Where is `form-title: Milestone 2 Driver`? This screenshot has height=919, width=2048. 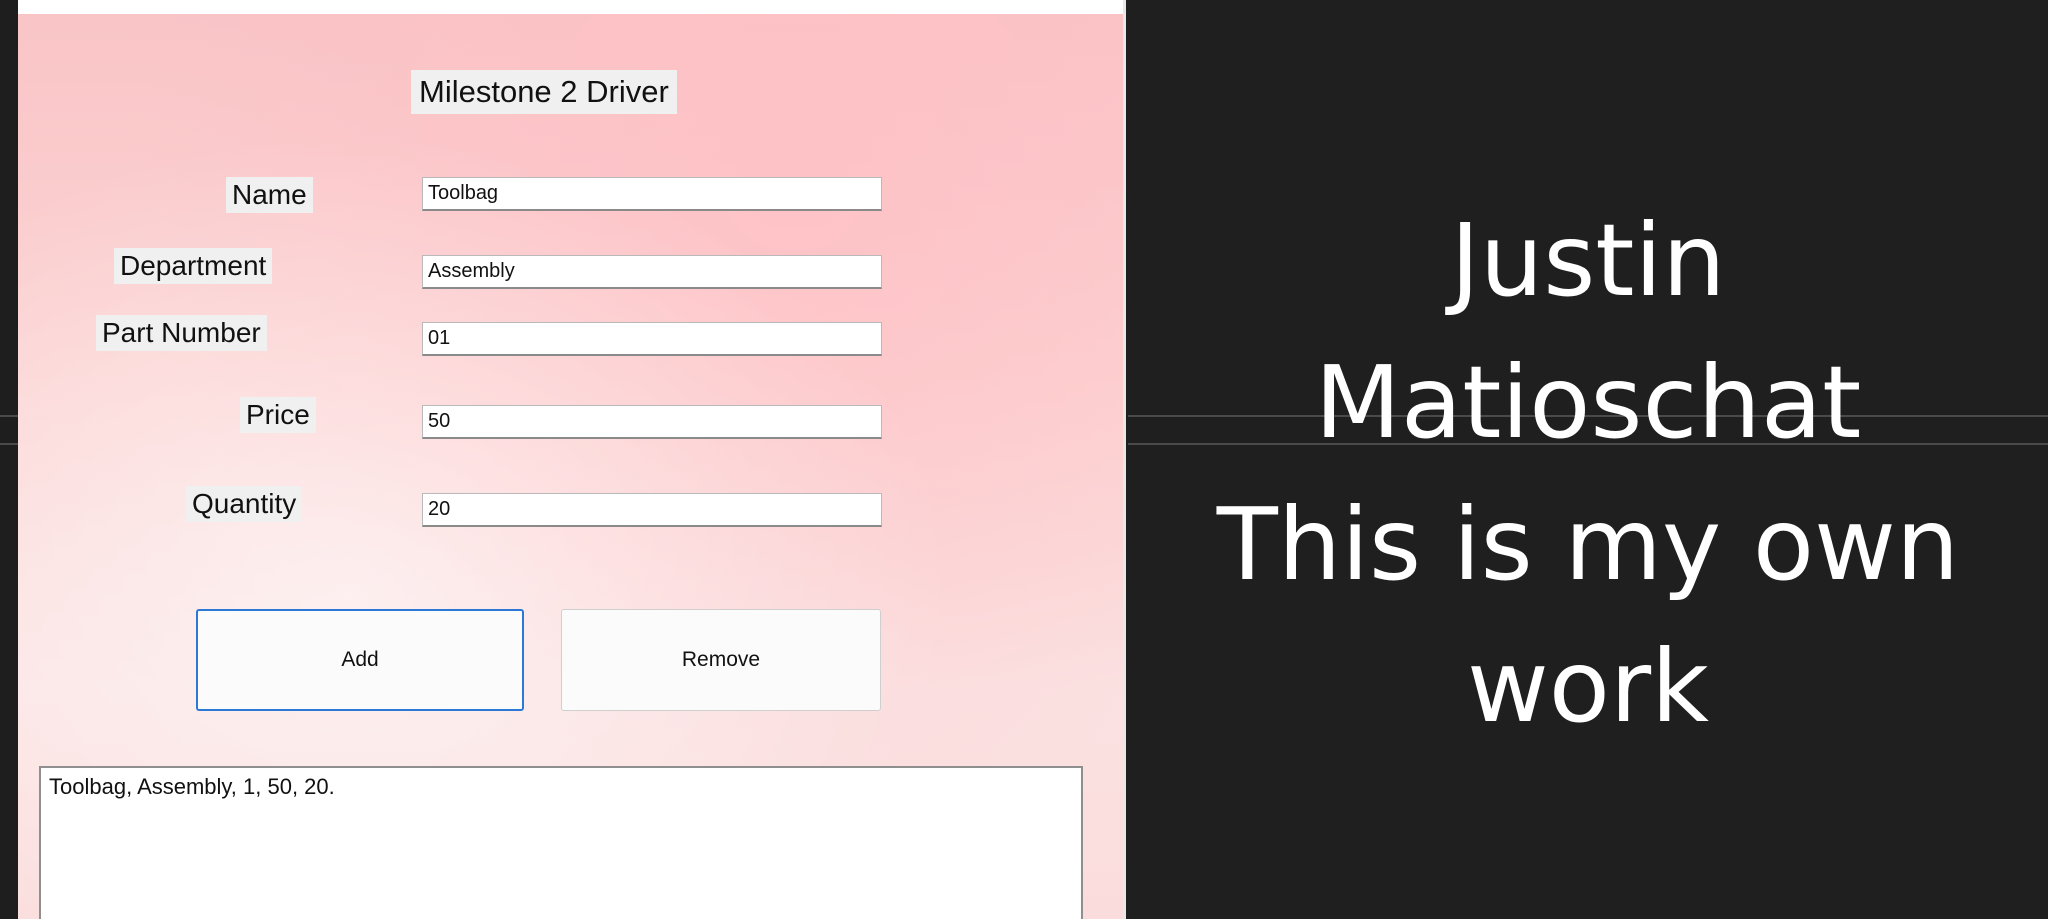 form-title: Milestone 2 Driver is located at coordinates (544, 92).